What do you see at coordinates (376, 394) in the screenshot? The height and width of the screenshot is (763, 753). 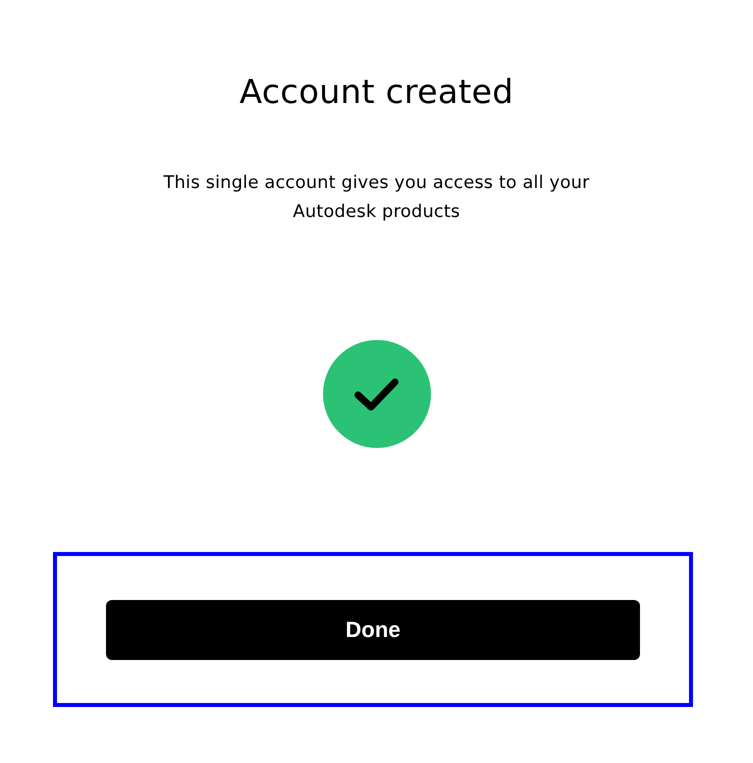 I see `check-circle-icon` at bounding box center [376, 394].